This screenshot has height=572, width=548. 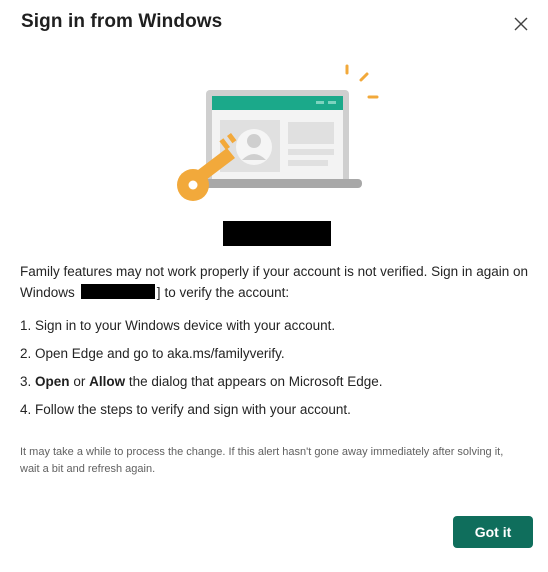 What do you see at coordinates (117, 291) in the screenshot?
I see `redacted-device-name` at bounding box center [117, 291].